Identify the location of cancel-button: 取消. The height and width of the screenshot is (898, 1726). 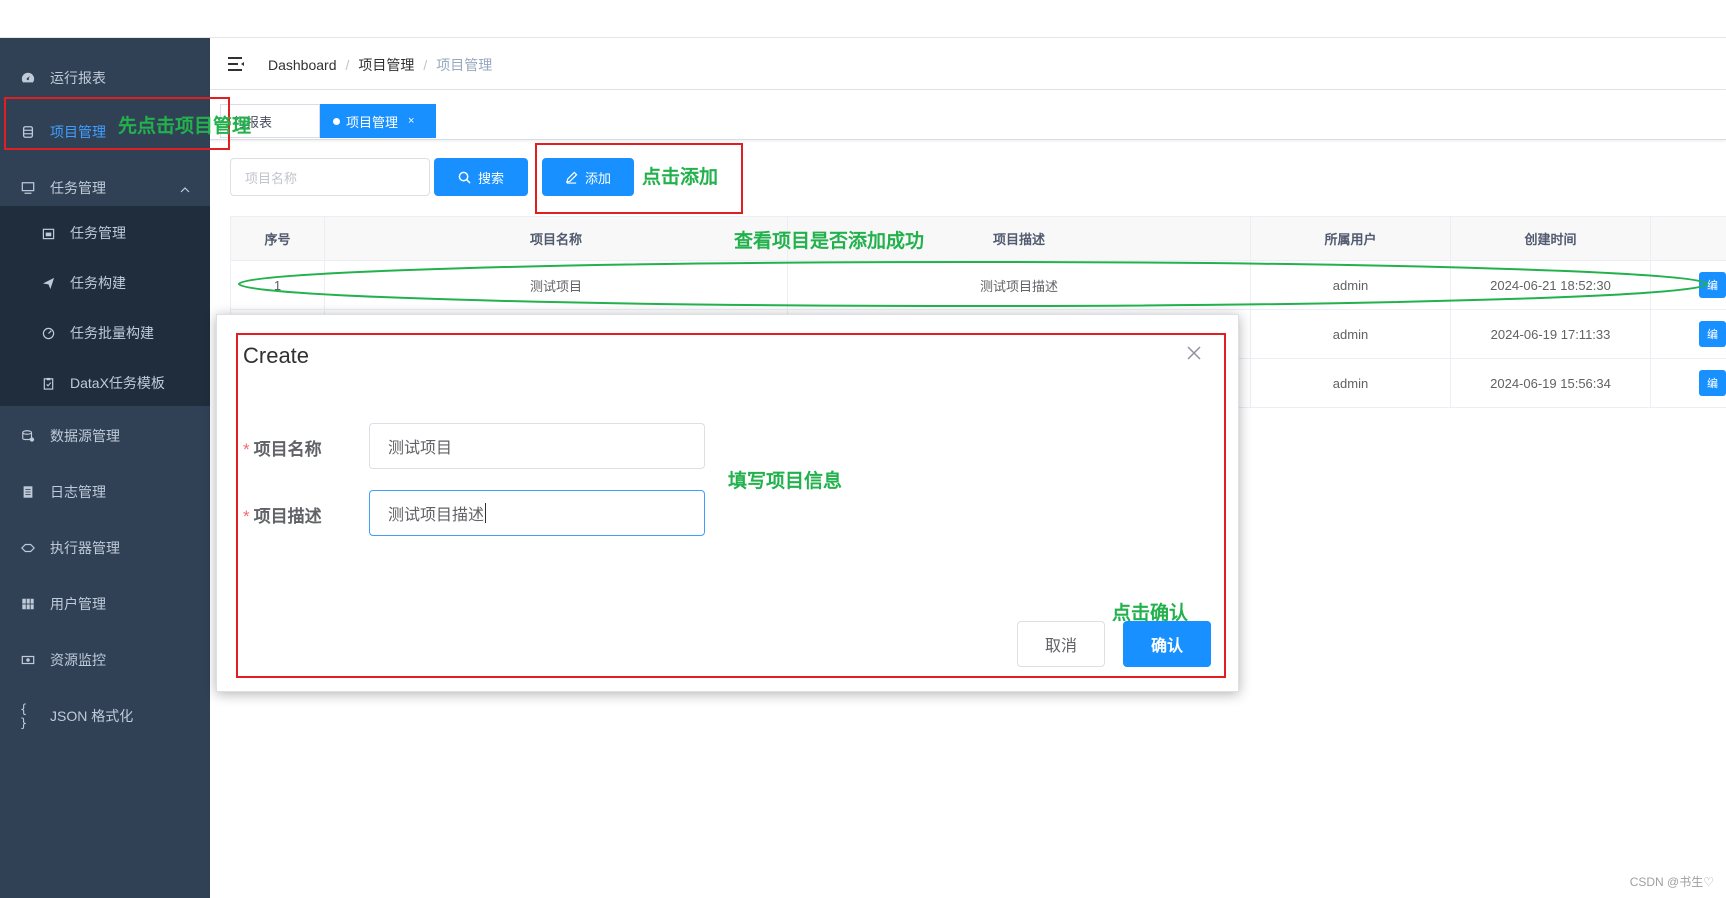
(1061, 644).